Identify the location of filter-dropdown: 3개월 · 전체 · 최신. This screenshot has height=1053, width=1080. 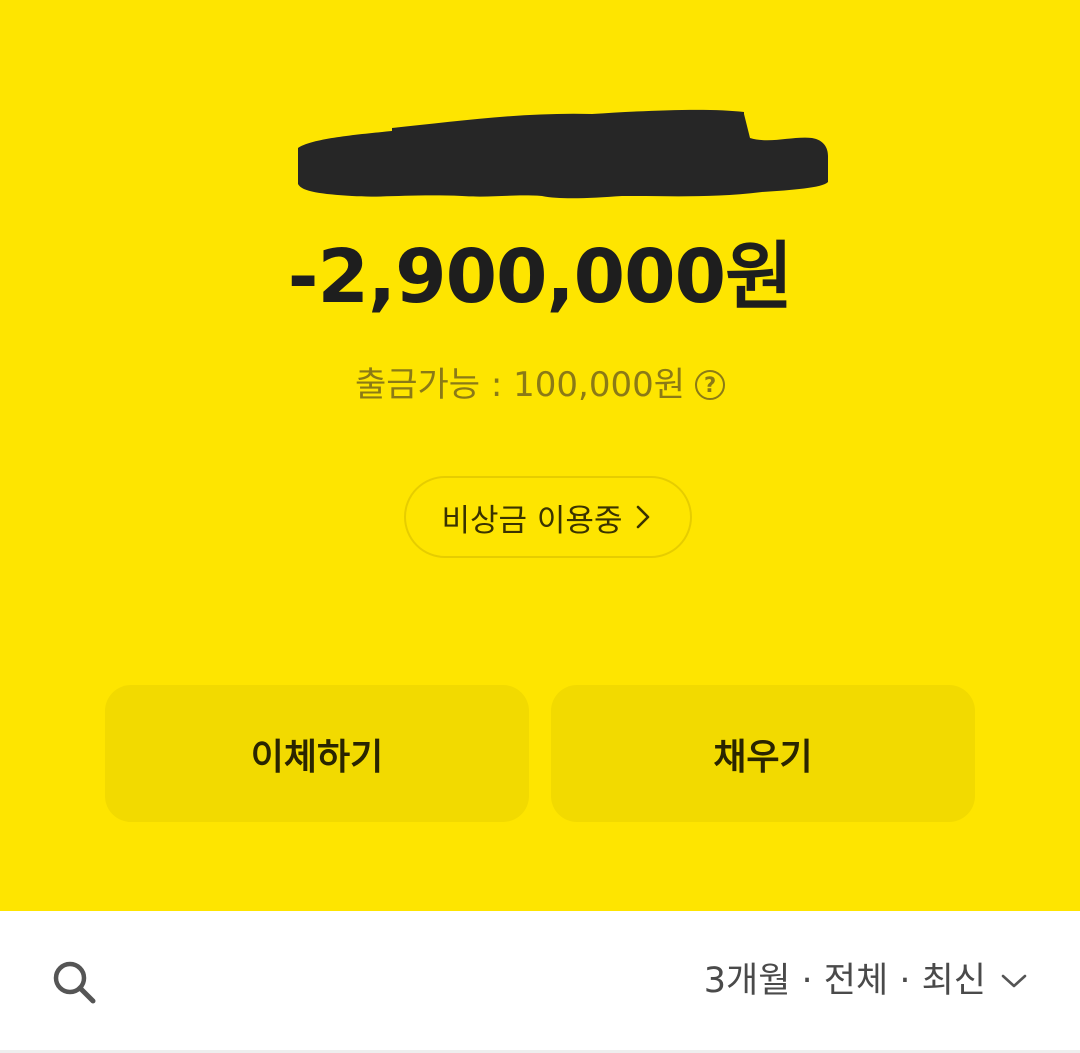
(866, 981).